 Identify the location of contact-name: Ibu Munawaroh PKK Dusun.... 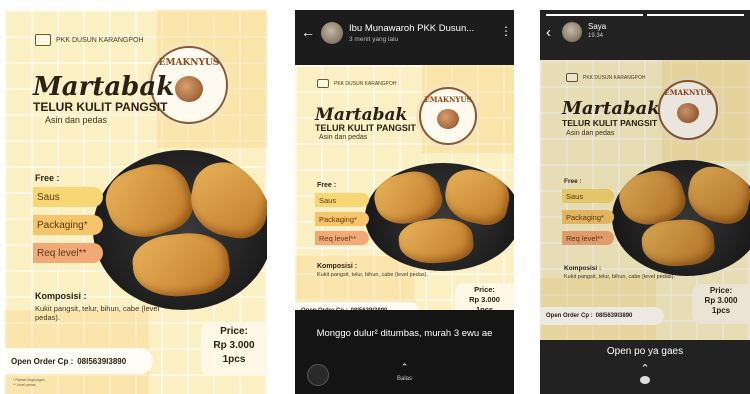
(412, 28).